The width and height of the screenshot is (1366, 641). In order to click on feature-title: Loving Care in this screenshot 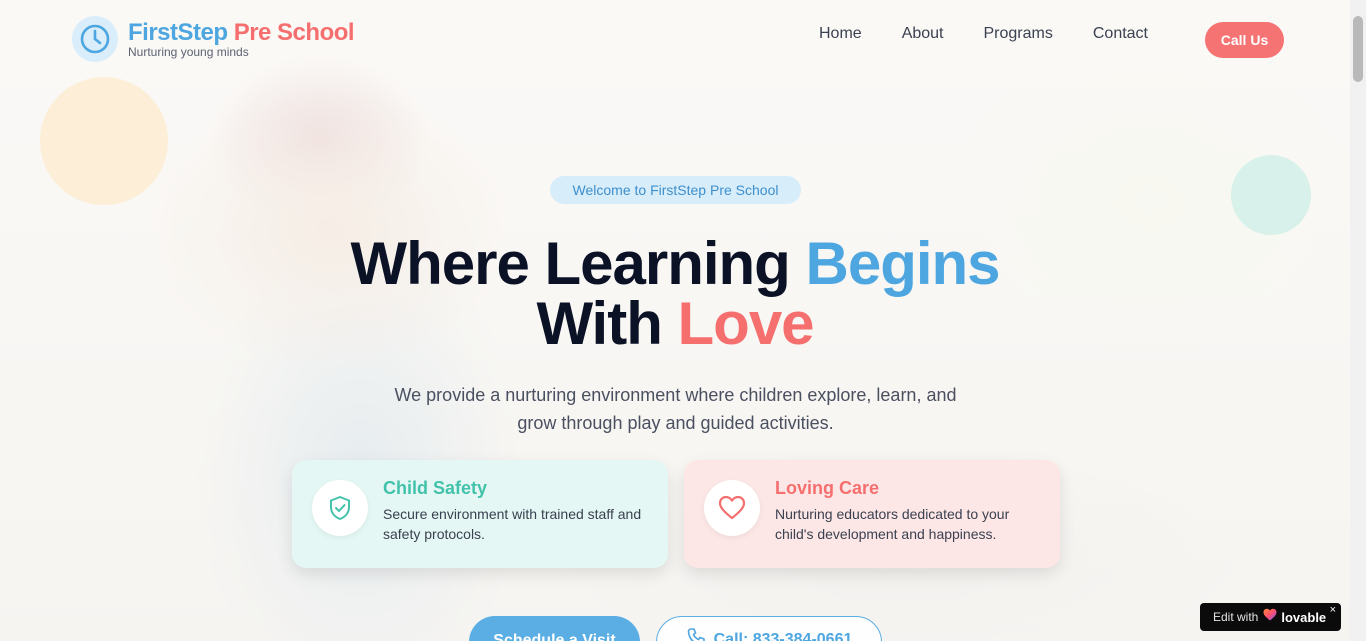, I will do `click(827, 488)`.